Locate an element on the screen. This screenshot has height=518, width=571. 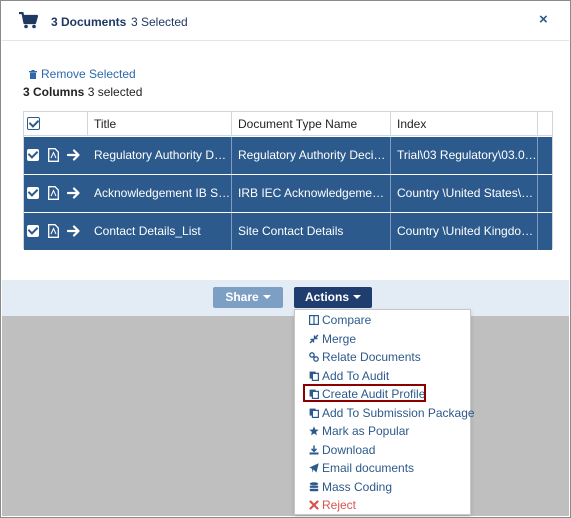
cell-document-type: Site Contact Details is located at coordinates (311, 231).